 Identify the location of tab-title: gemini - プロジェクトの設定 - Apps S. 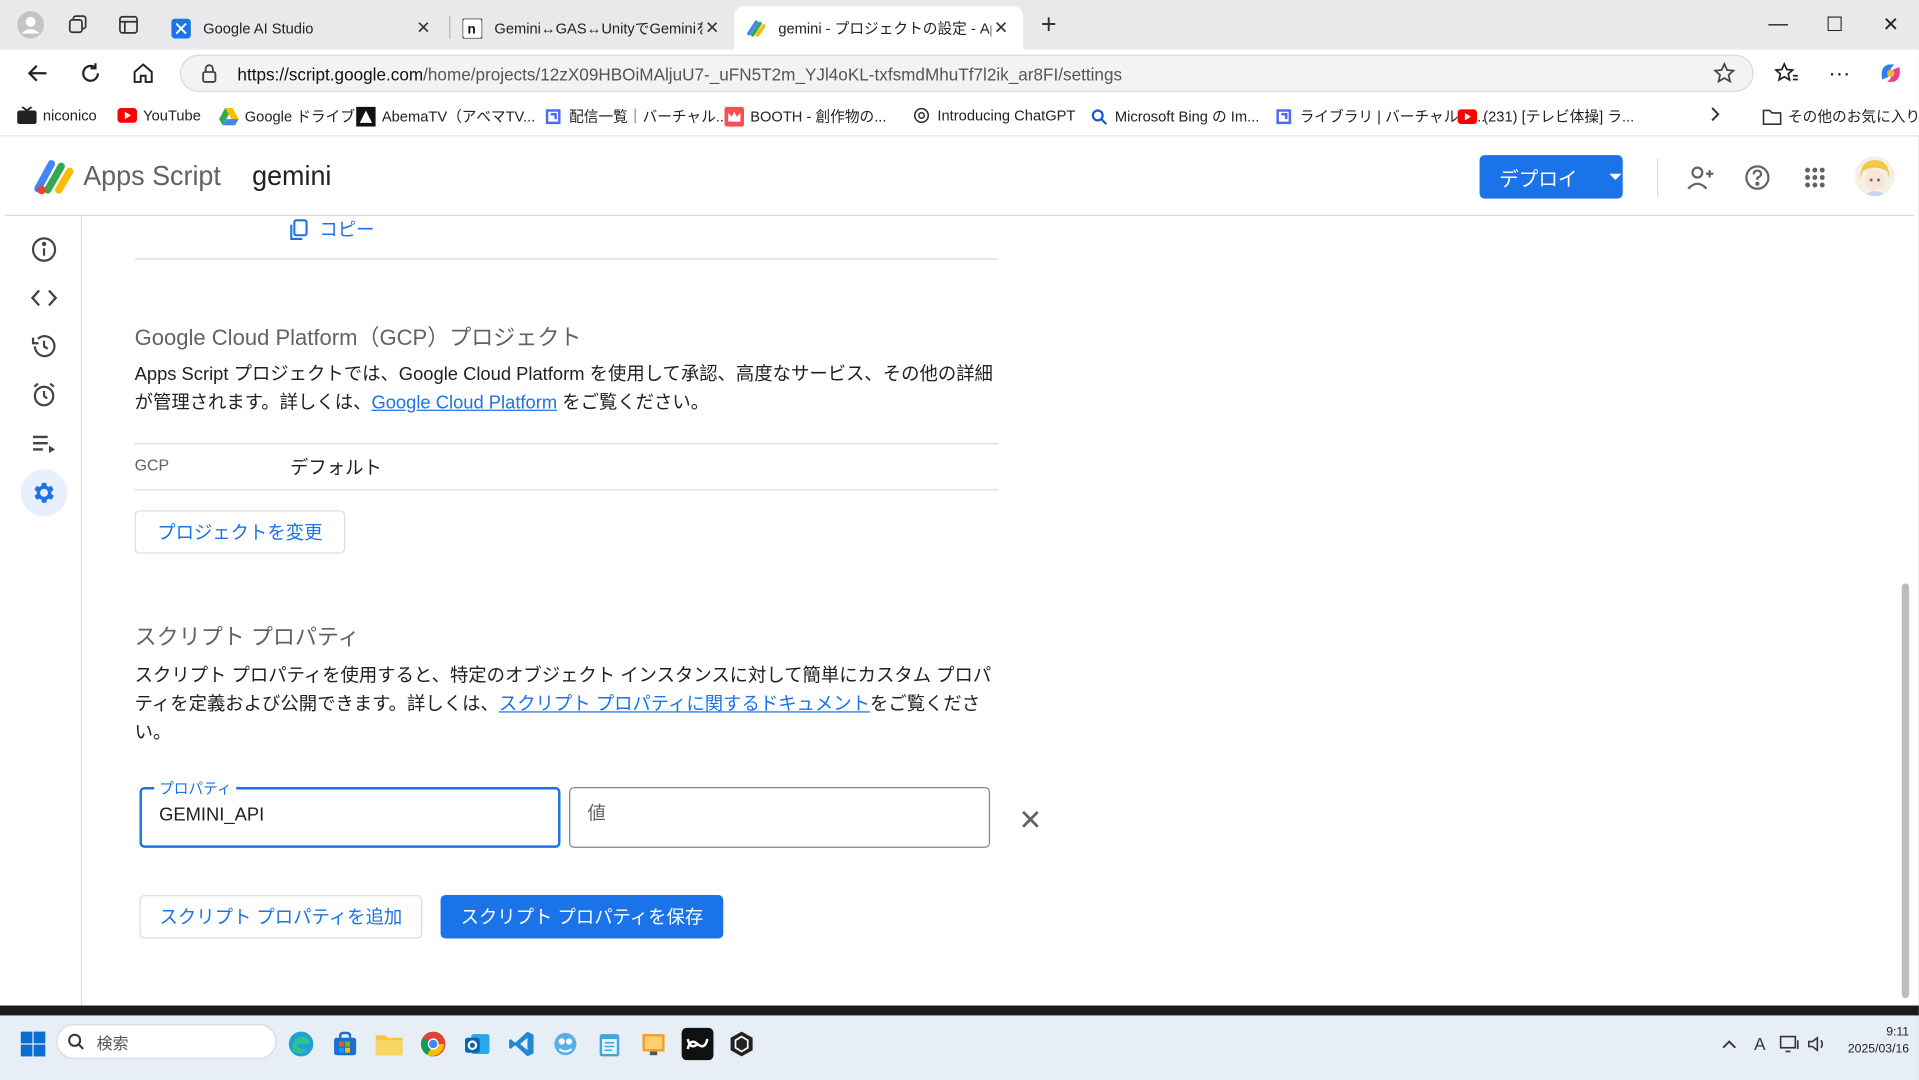
(884, 28).